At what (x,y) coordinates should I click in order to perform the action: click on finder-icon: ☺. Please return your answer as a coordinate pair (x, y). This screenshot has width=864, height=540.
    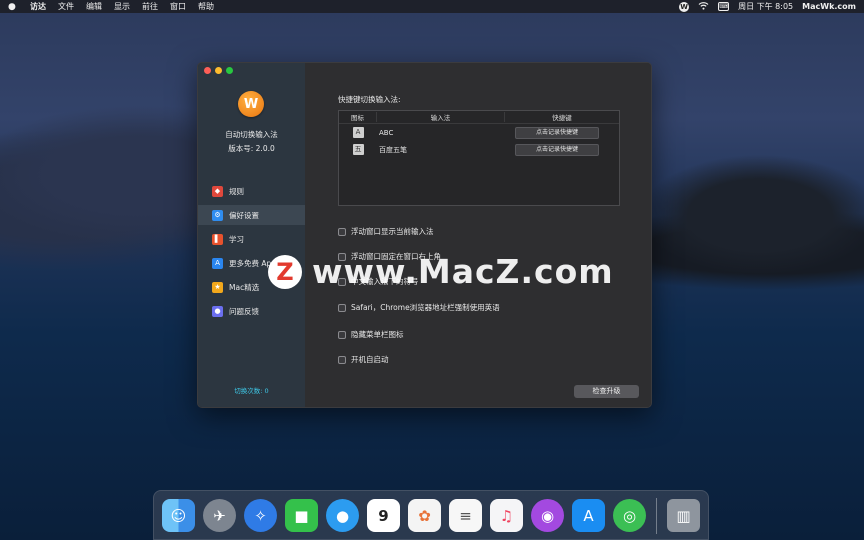
    Looking at the image, I should click on (178, 515).